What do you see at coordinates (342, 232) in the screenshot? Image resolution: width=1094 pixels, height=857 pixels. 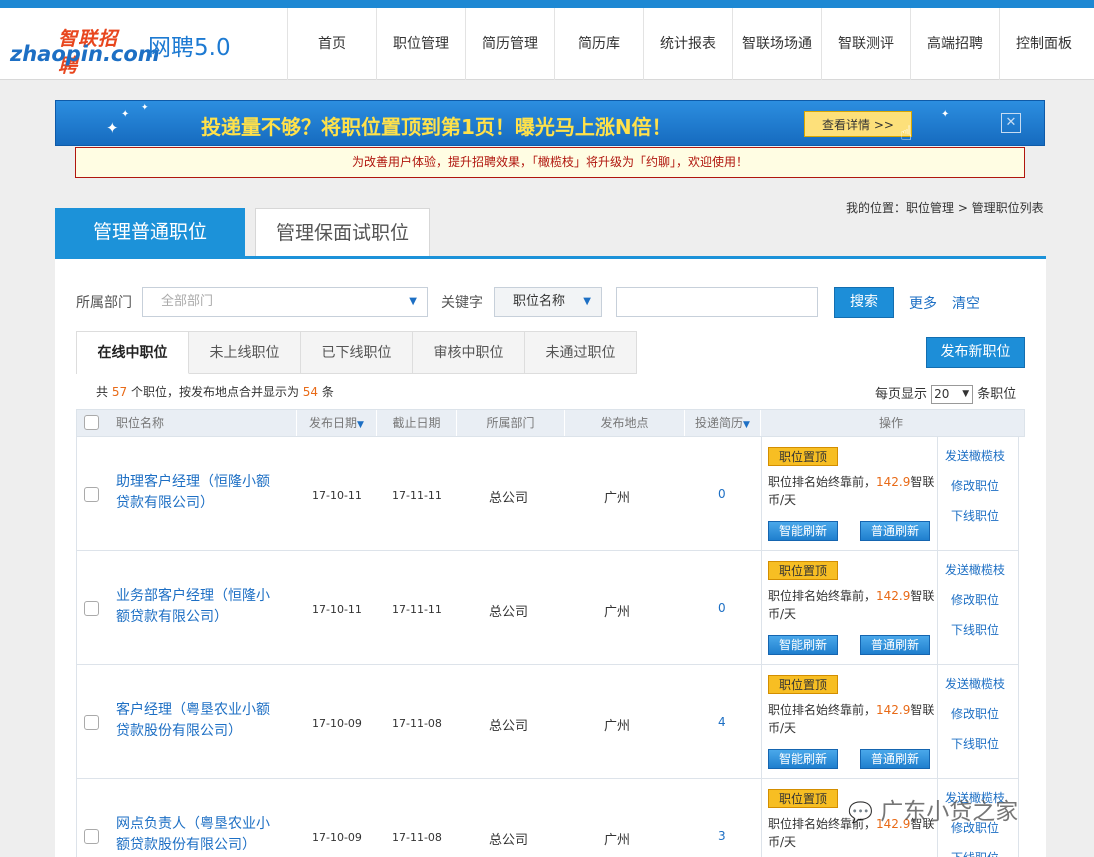 I see `tab-guaranteed-jobs: 管理保面试职位` at bounding box center [342, 232].